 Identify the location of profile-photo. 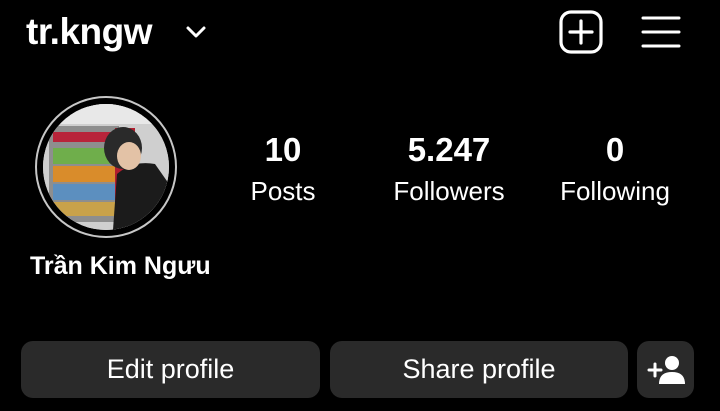
(106, 167).